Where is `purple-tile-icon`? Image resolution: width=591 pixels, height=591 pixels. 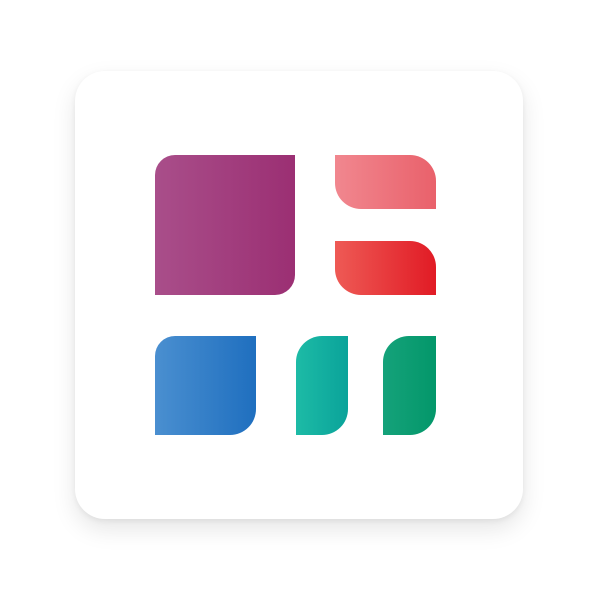 purple-tile-icon is located at coordinates (225, 225).